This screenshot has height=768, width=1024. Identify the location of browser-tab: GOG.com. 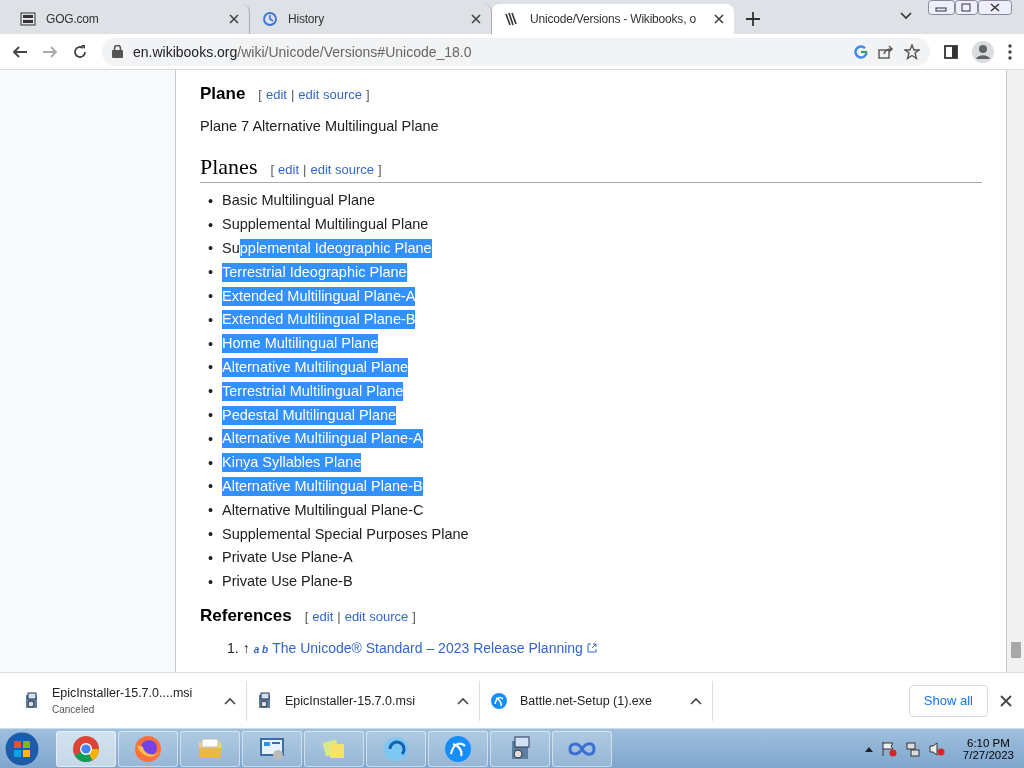
(129, 19).